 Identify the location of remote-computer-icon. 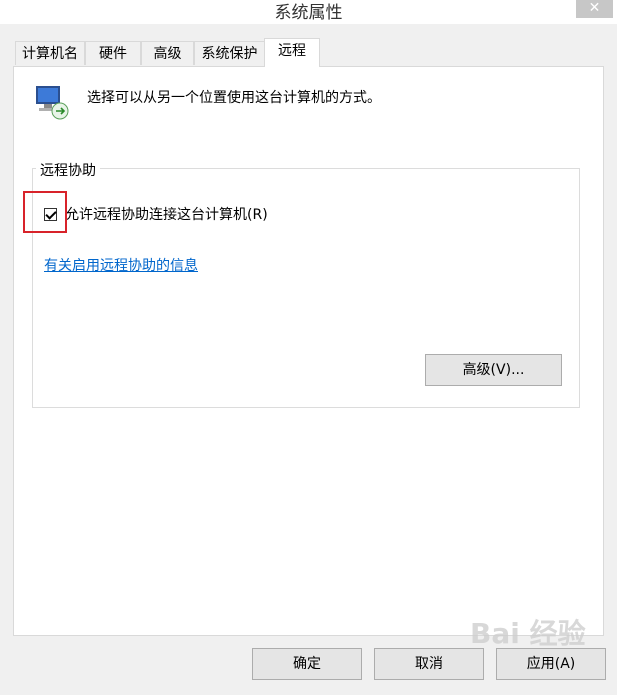
(52, 103).